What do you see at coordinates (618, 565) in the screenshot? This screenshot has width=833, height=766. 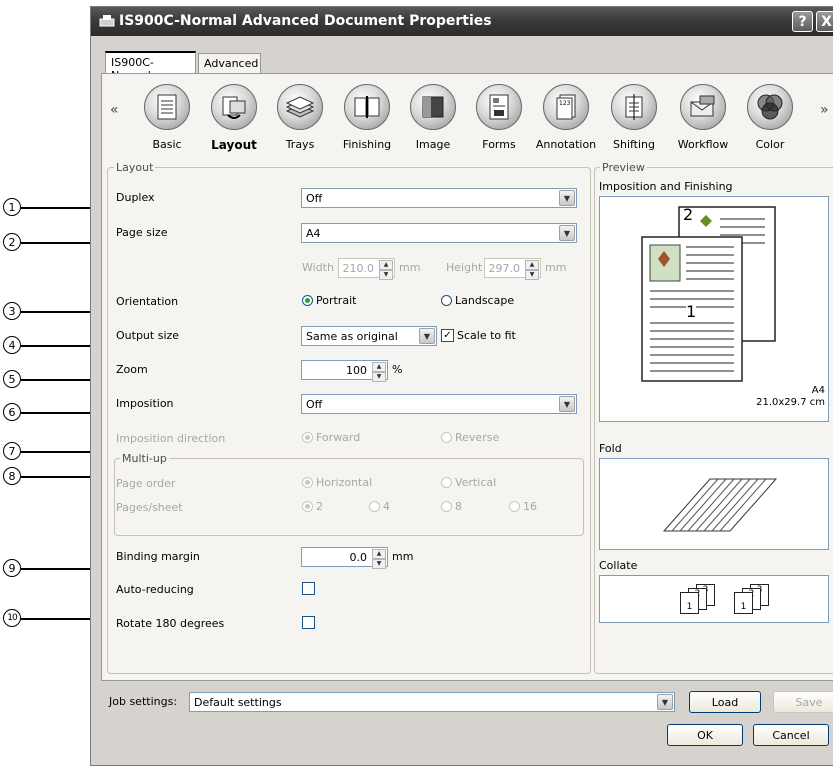 I see `collate-label: Collate` at bounding box center [618, 565].